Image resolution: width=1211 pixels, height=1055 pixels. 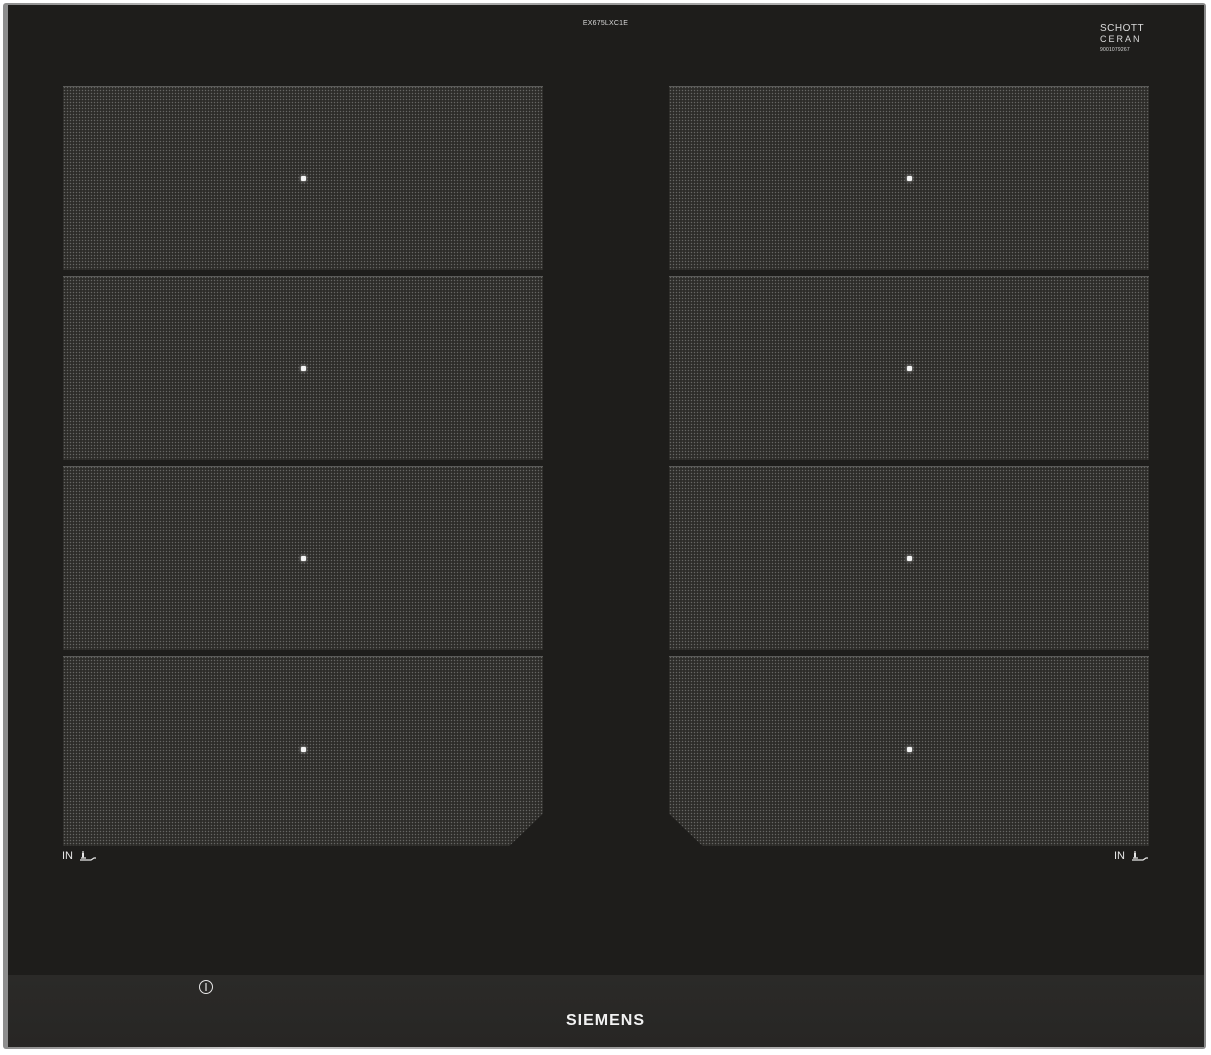 I want to click on induction-indicator-right: IN, so click(x=1131, y=856).